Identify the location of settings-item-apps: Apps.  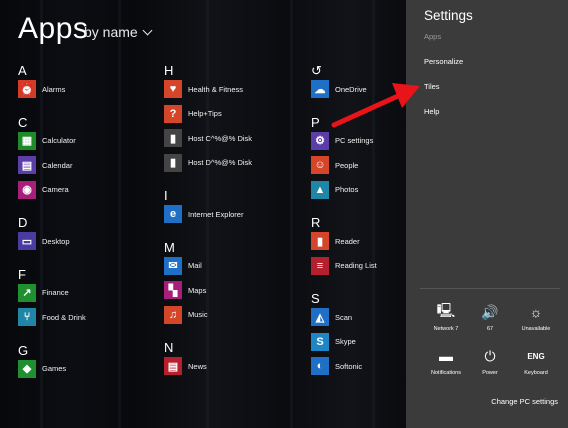
(432, 36).